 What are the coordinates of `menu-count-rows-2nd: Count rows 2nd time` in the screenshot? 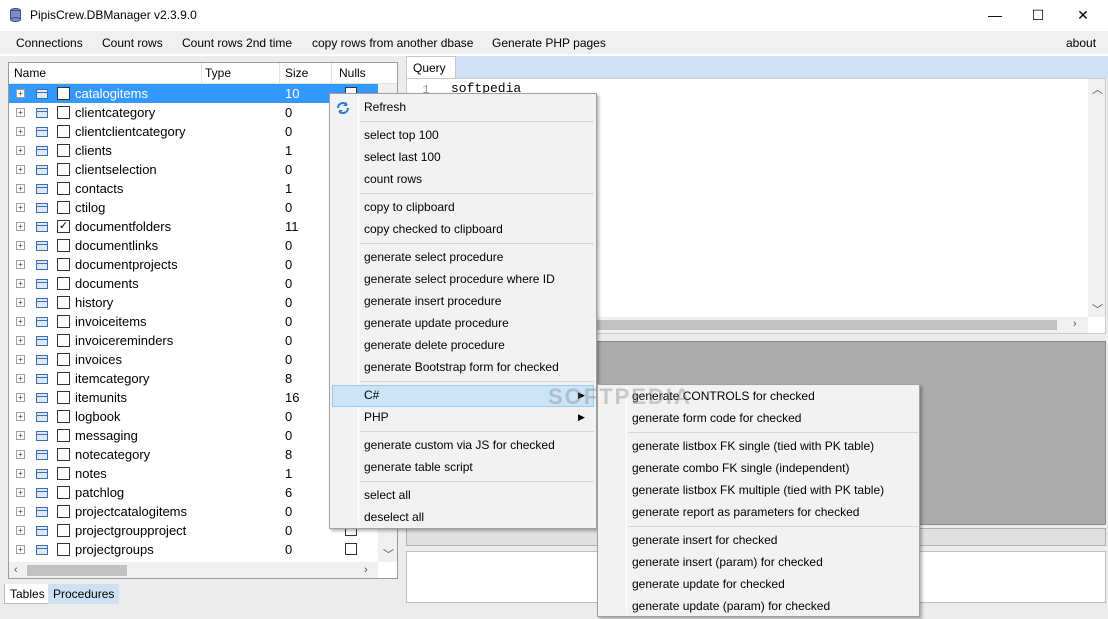 It's located at (237, 43).